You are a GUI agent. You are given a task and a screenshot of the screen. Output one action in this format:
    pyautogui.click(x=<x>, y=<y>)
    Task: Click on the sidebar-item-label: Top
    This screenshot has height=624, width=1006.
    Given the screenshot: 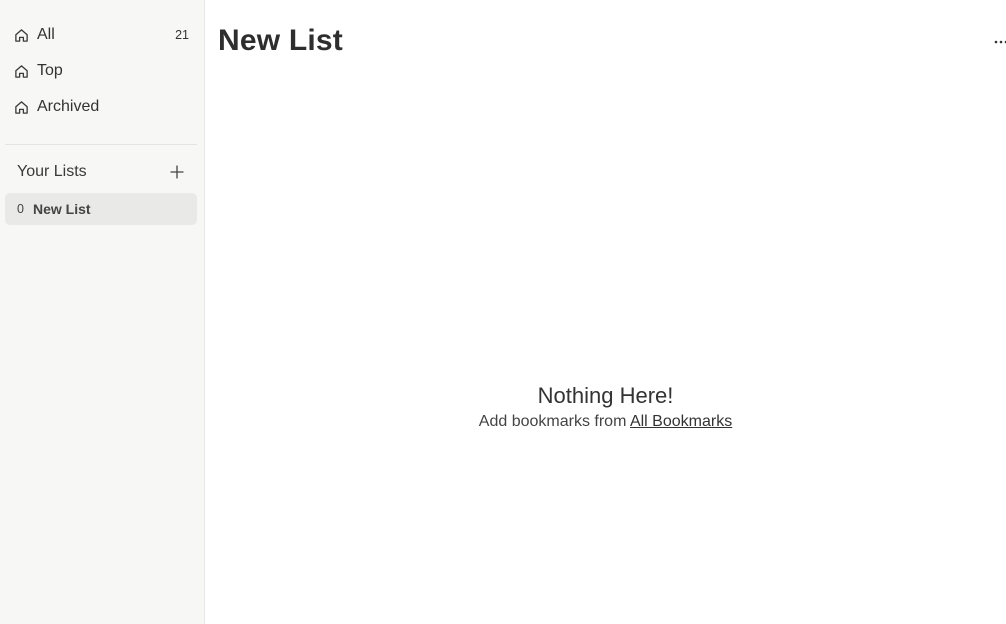 What is the action you would take?
    pyautogui.click(x=50, y=70)
    